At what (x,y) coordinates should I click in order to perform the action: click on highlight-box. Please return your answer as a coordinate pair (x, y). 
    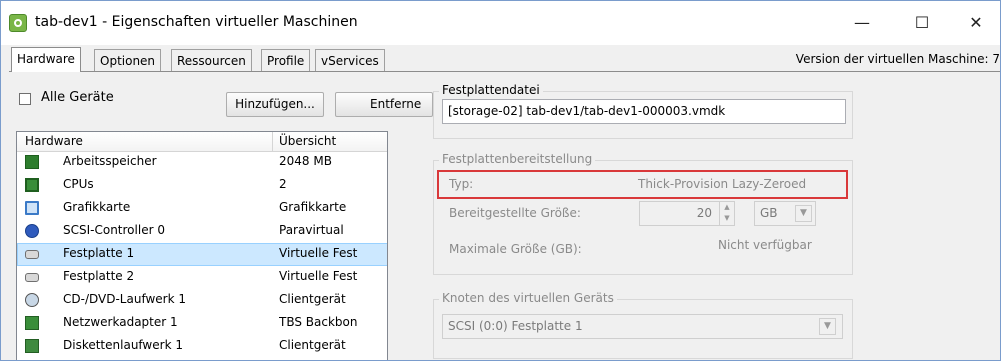
    Looking at the image, I should click on (642, 184).